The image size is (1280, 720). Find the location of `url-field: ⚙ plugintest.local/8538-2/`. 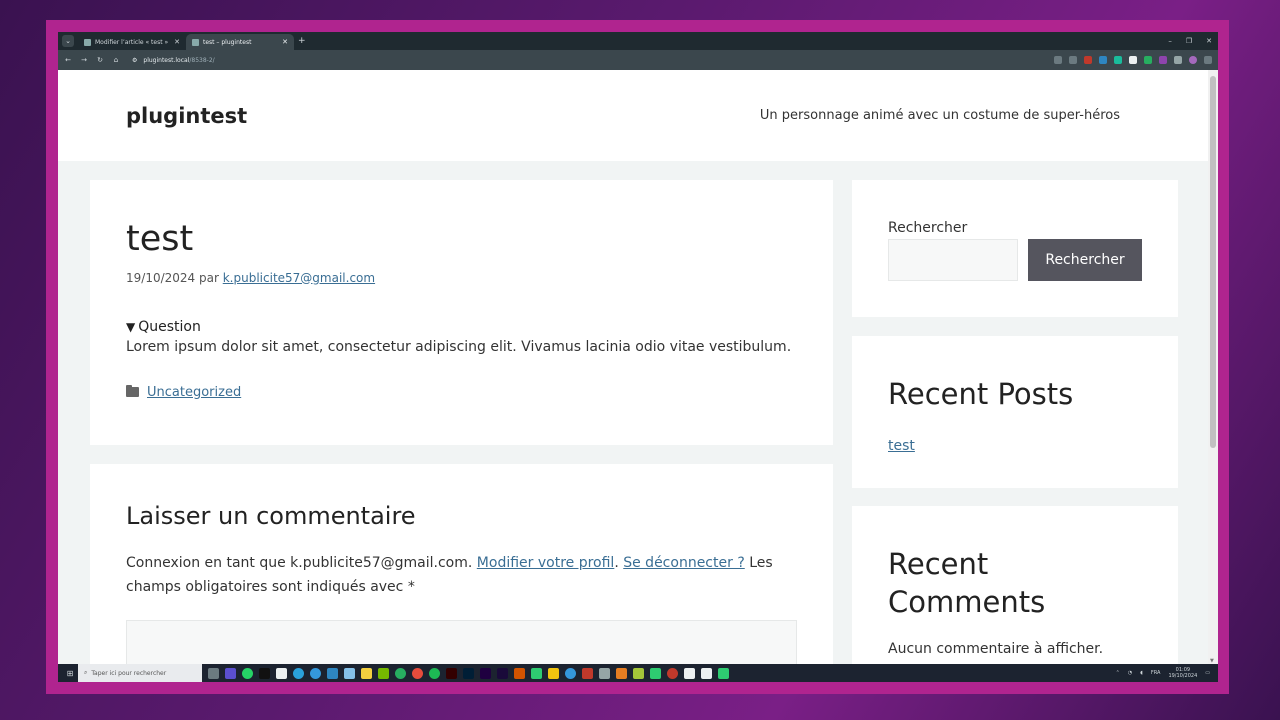

url-field: ⚙ plugintest.local/8538-2/ is located at coordinates (173, 60).